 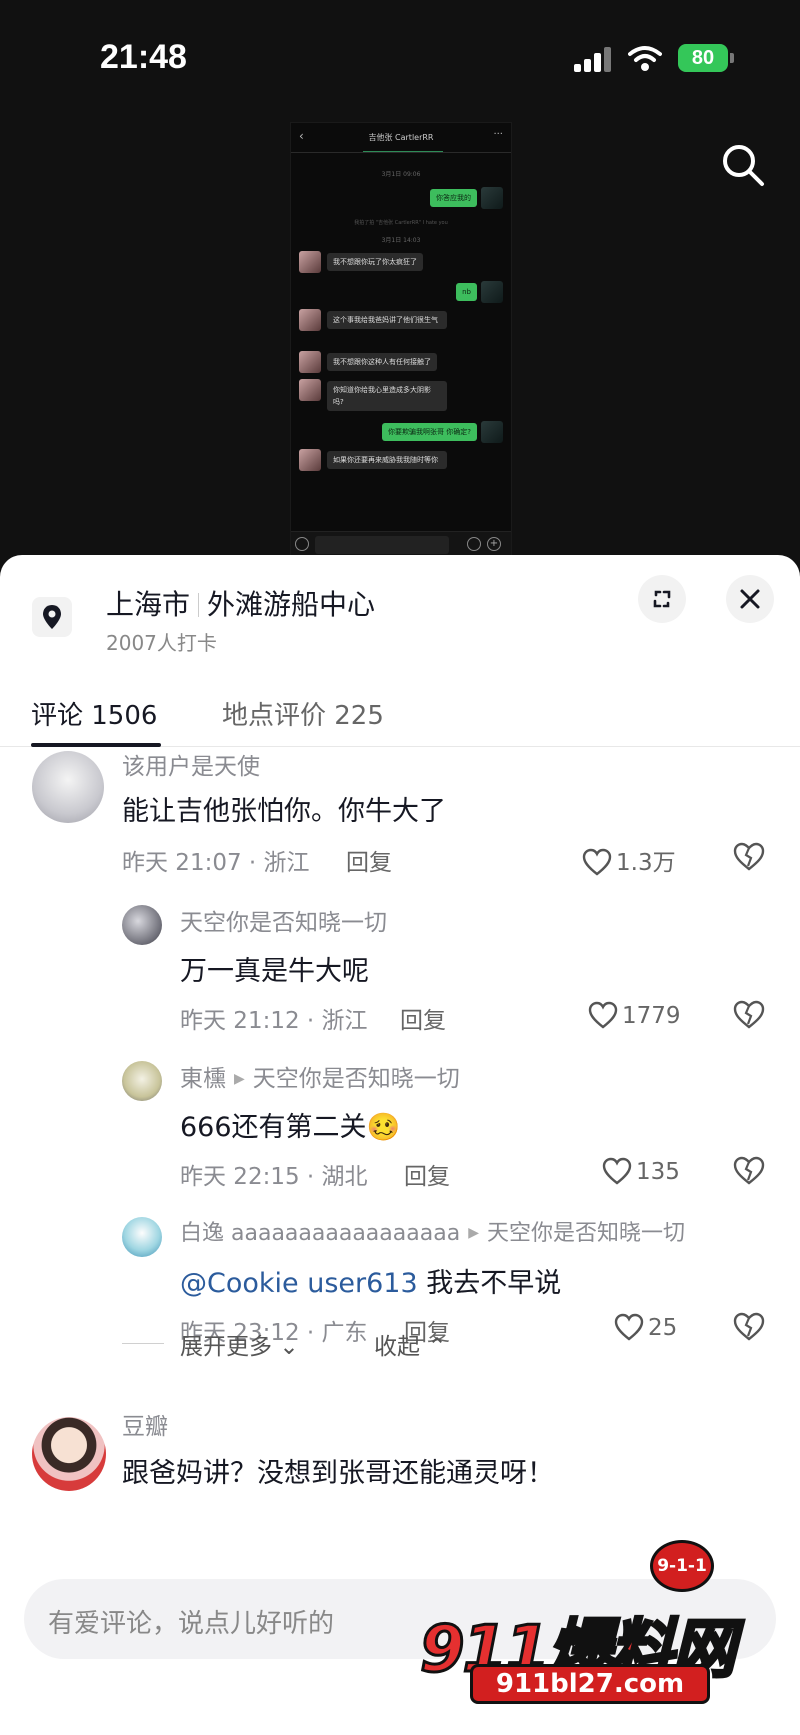 What do you see at coordinates (646, 863) in the screenshot?
I see `like-count: 1.3万` at bounding box center [646, 863].